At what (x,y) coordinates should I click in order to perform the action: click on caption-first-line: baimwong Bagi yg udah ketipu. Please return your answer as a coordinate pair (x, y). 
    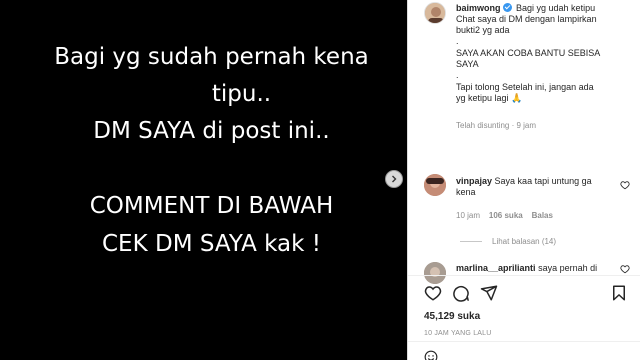
    Looking at the image, I should click on (525, 8).